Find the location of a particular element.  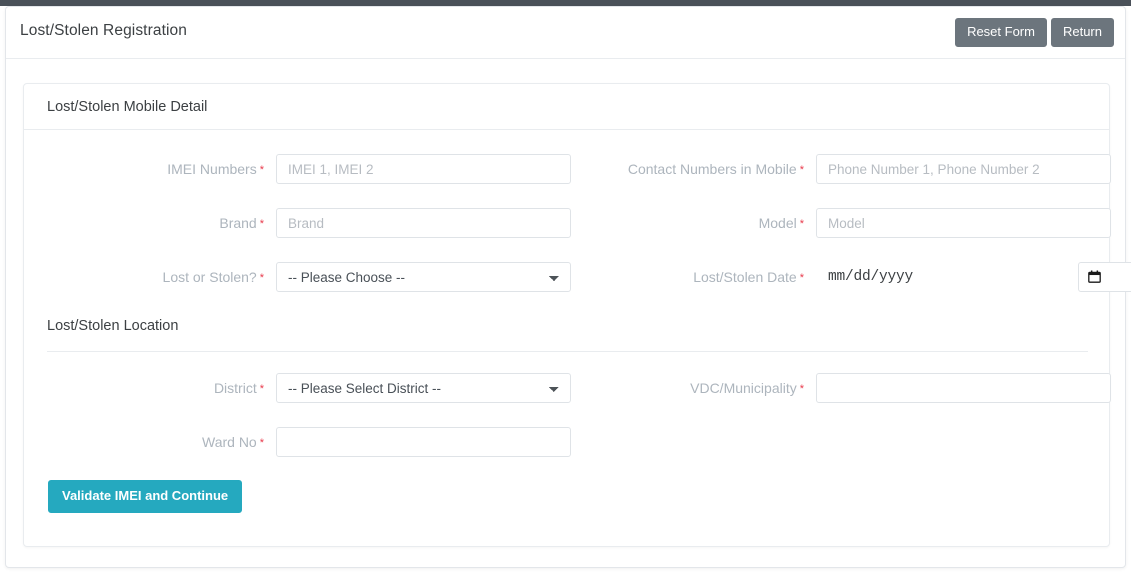

field-group-imei: IMEI Numbers * is located at coordinates (297, 169).